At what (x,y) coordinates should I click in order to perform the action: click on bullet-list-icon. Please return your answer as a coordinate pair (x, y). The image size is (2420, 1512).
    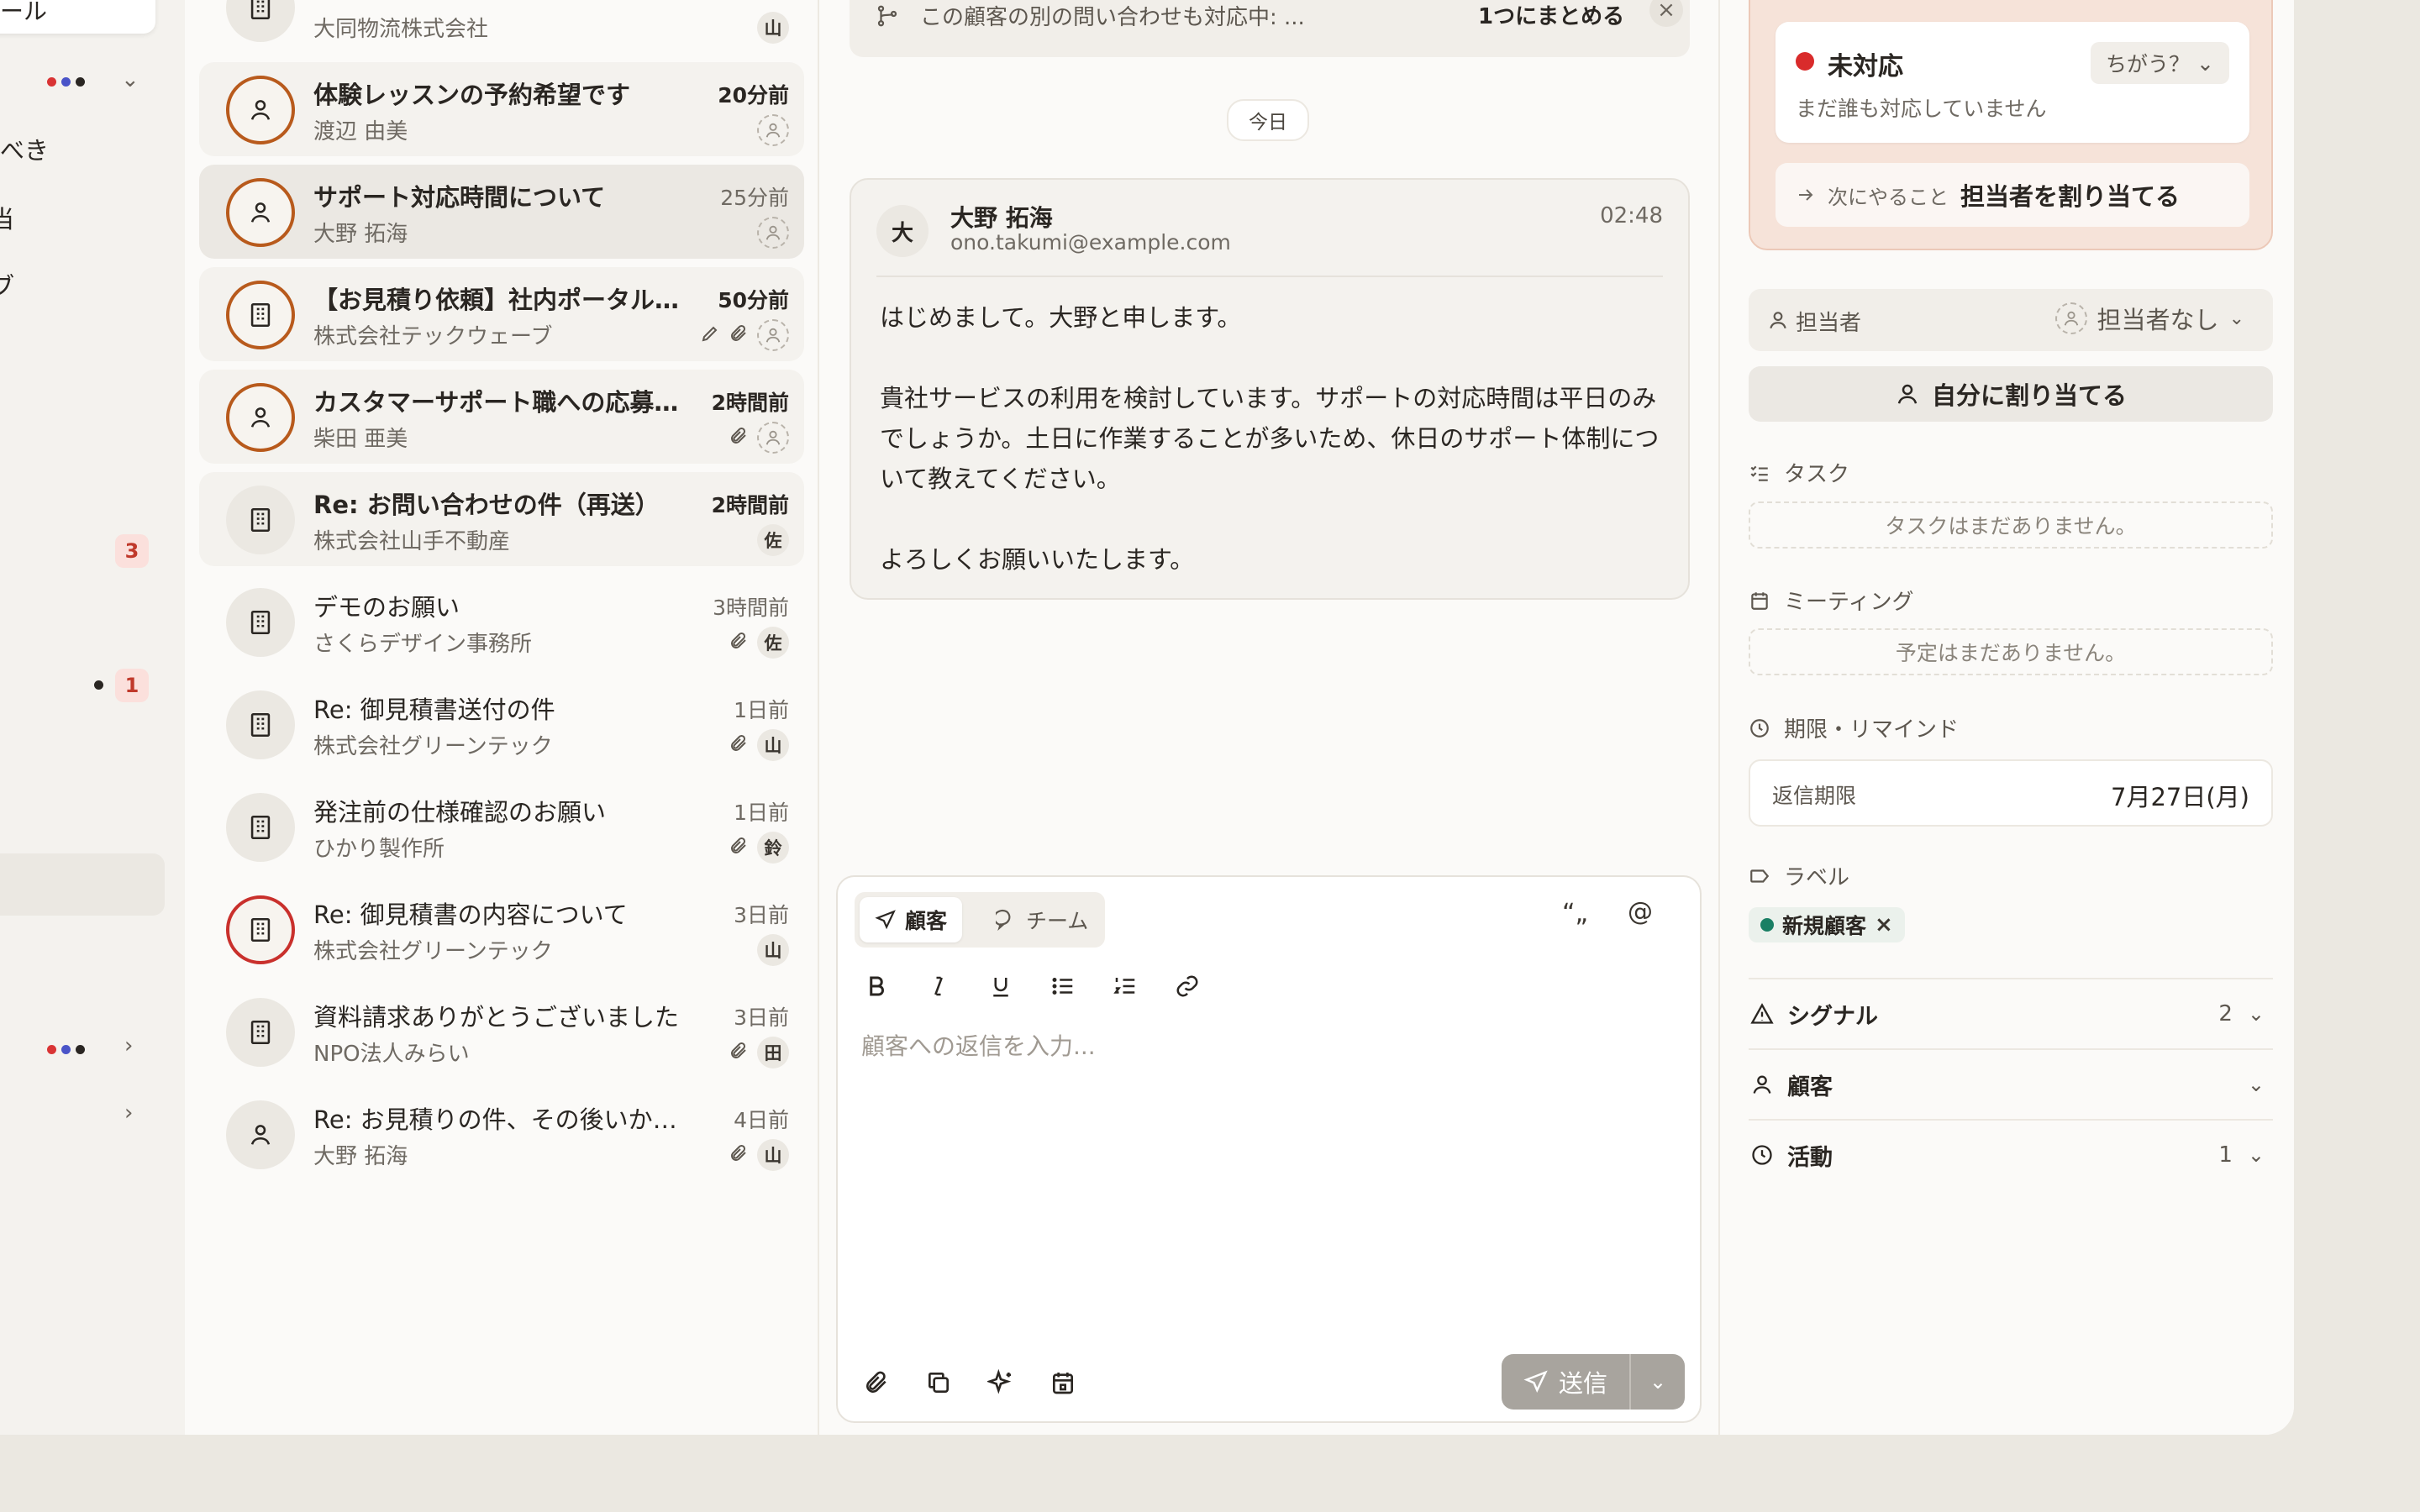
    Looking at the image, I should click on (1063, 986).